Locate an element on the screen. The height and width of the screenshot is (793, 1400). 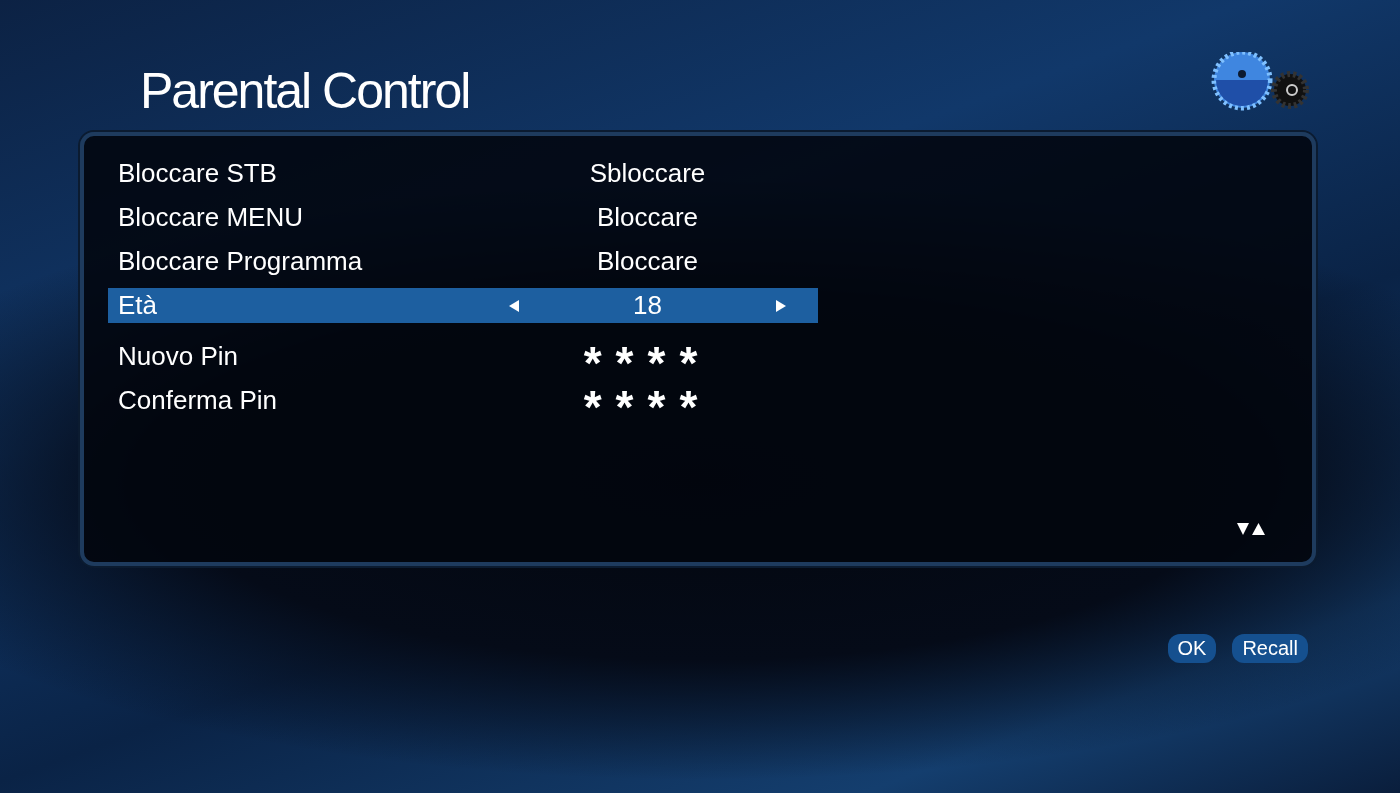
menu-label: Bloccare MENU is located at coordinates (210, 217).